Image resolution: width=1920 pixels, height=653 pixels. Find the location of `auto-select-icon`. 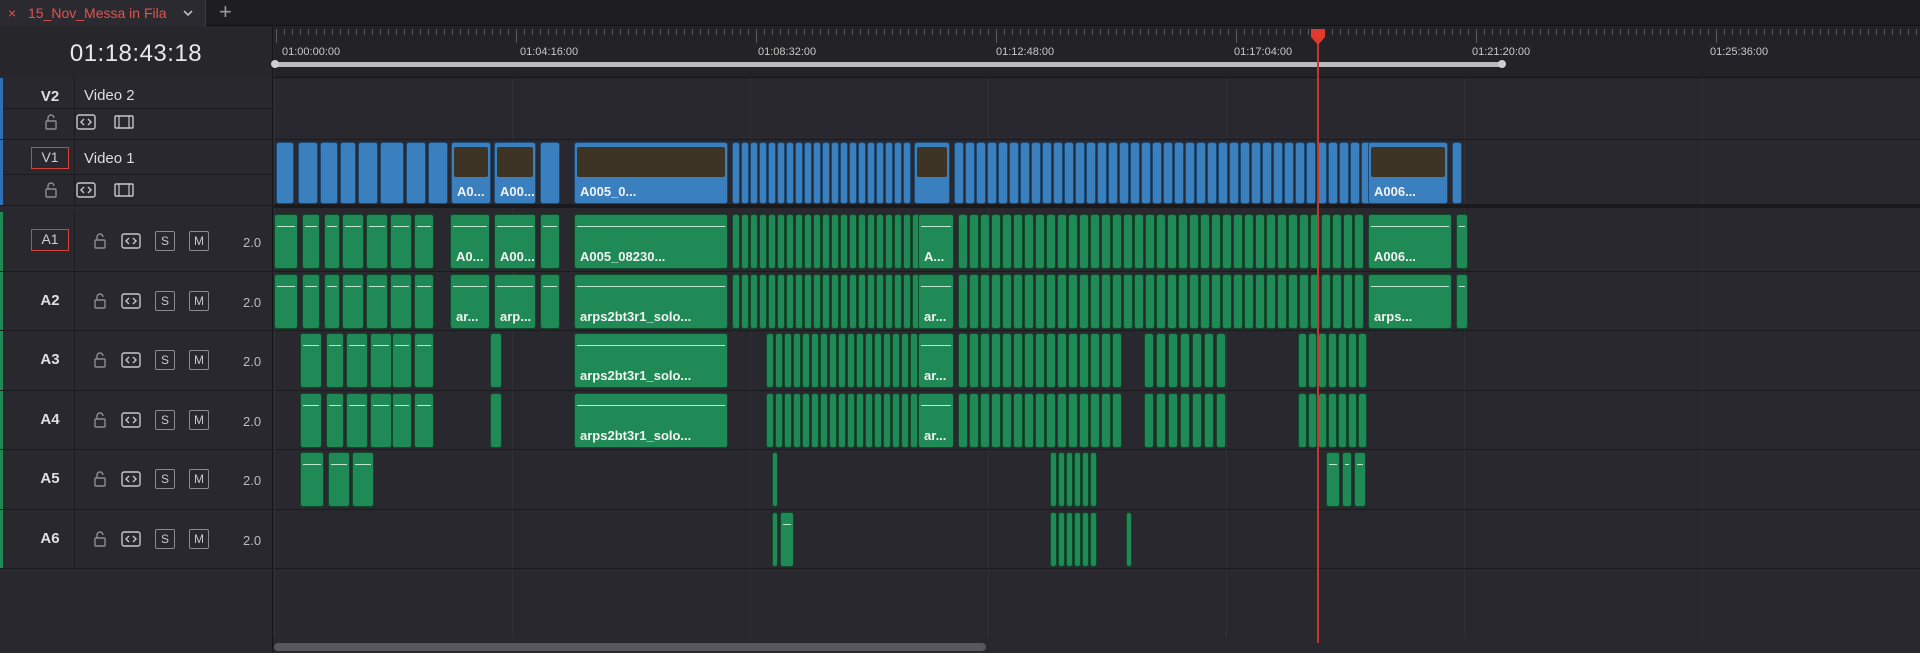

auto-select-icon is located at coordinates (86, 190).